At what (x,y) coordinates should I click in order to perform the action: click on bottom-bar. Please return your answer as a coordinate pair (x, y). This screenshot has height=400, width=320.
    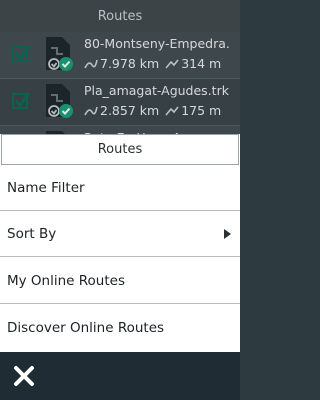
    Looking at the image, I should click on (120, 376).